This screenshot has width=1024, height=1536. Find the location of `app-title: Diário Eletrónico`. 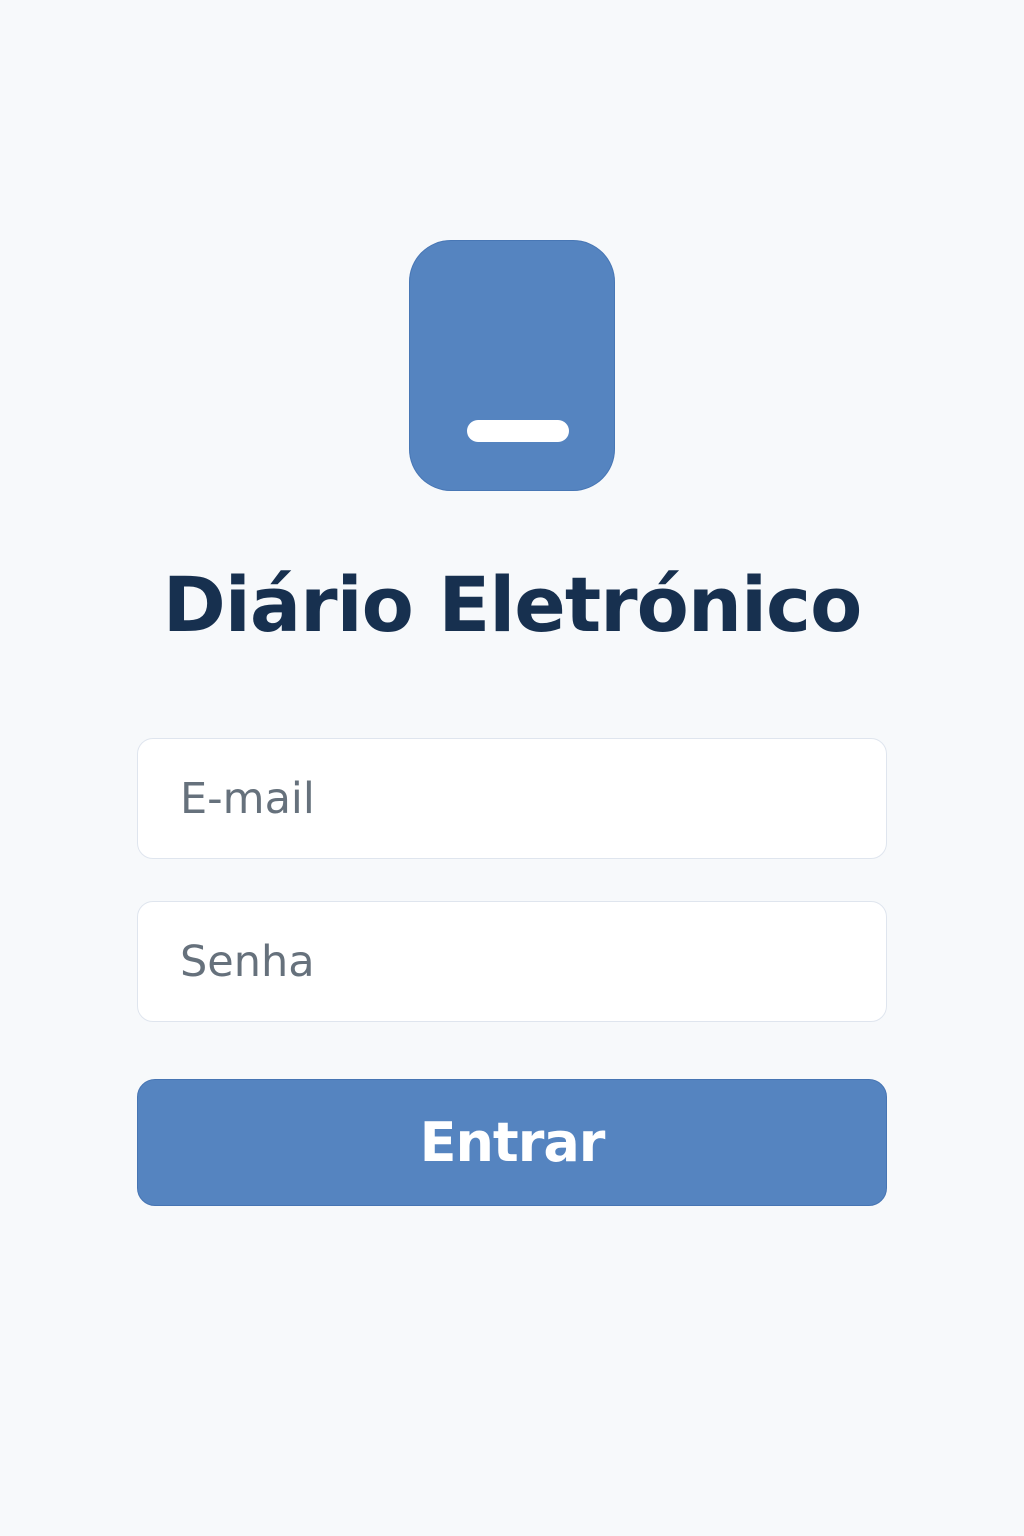

app-title: Diário Eletrónico is located at coordinates (512, 604).